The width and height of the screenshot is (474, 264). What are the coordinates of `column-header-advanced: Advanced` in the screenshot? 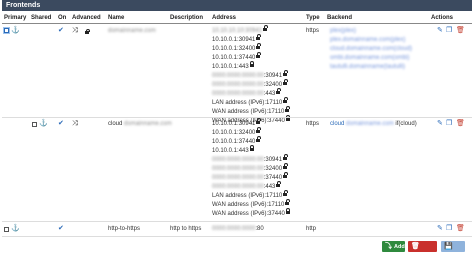 It's located at (86, 18).